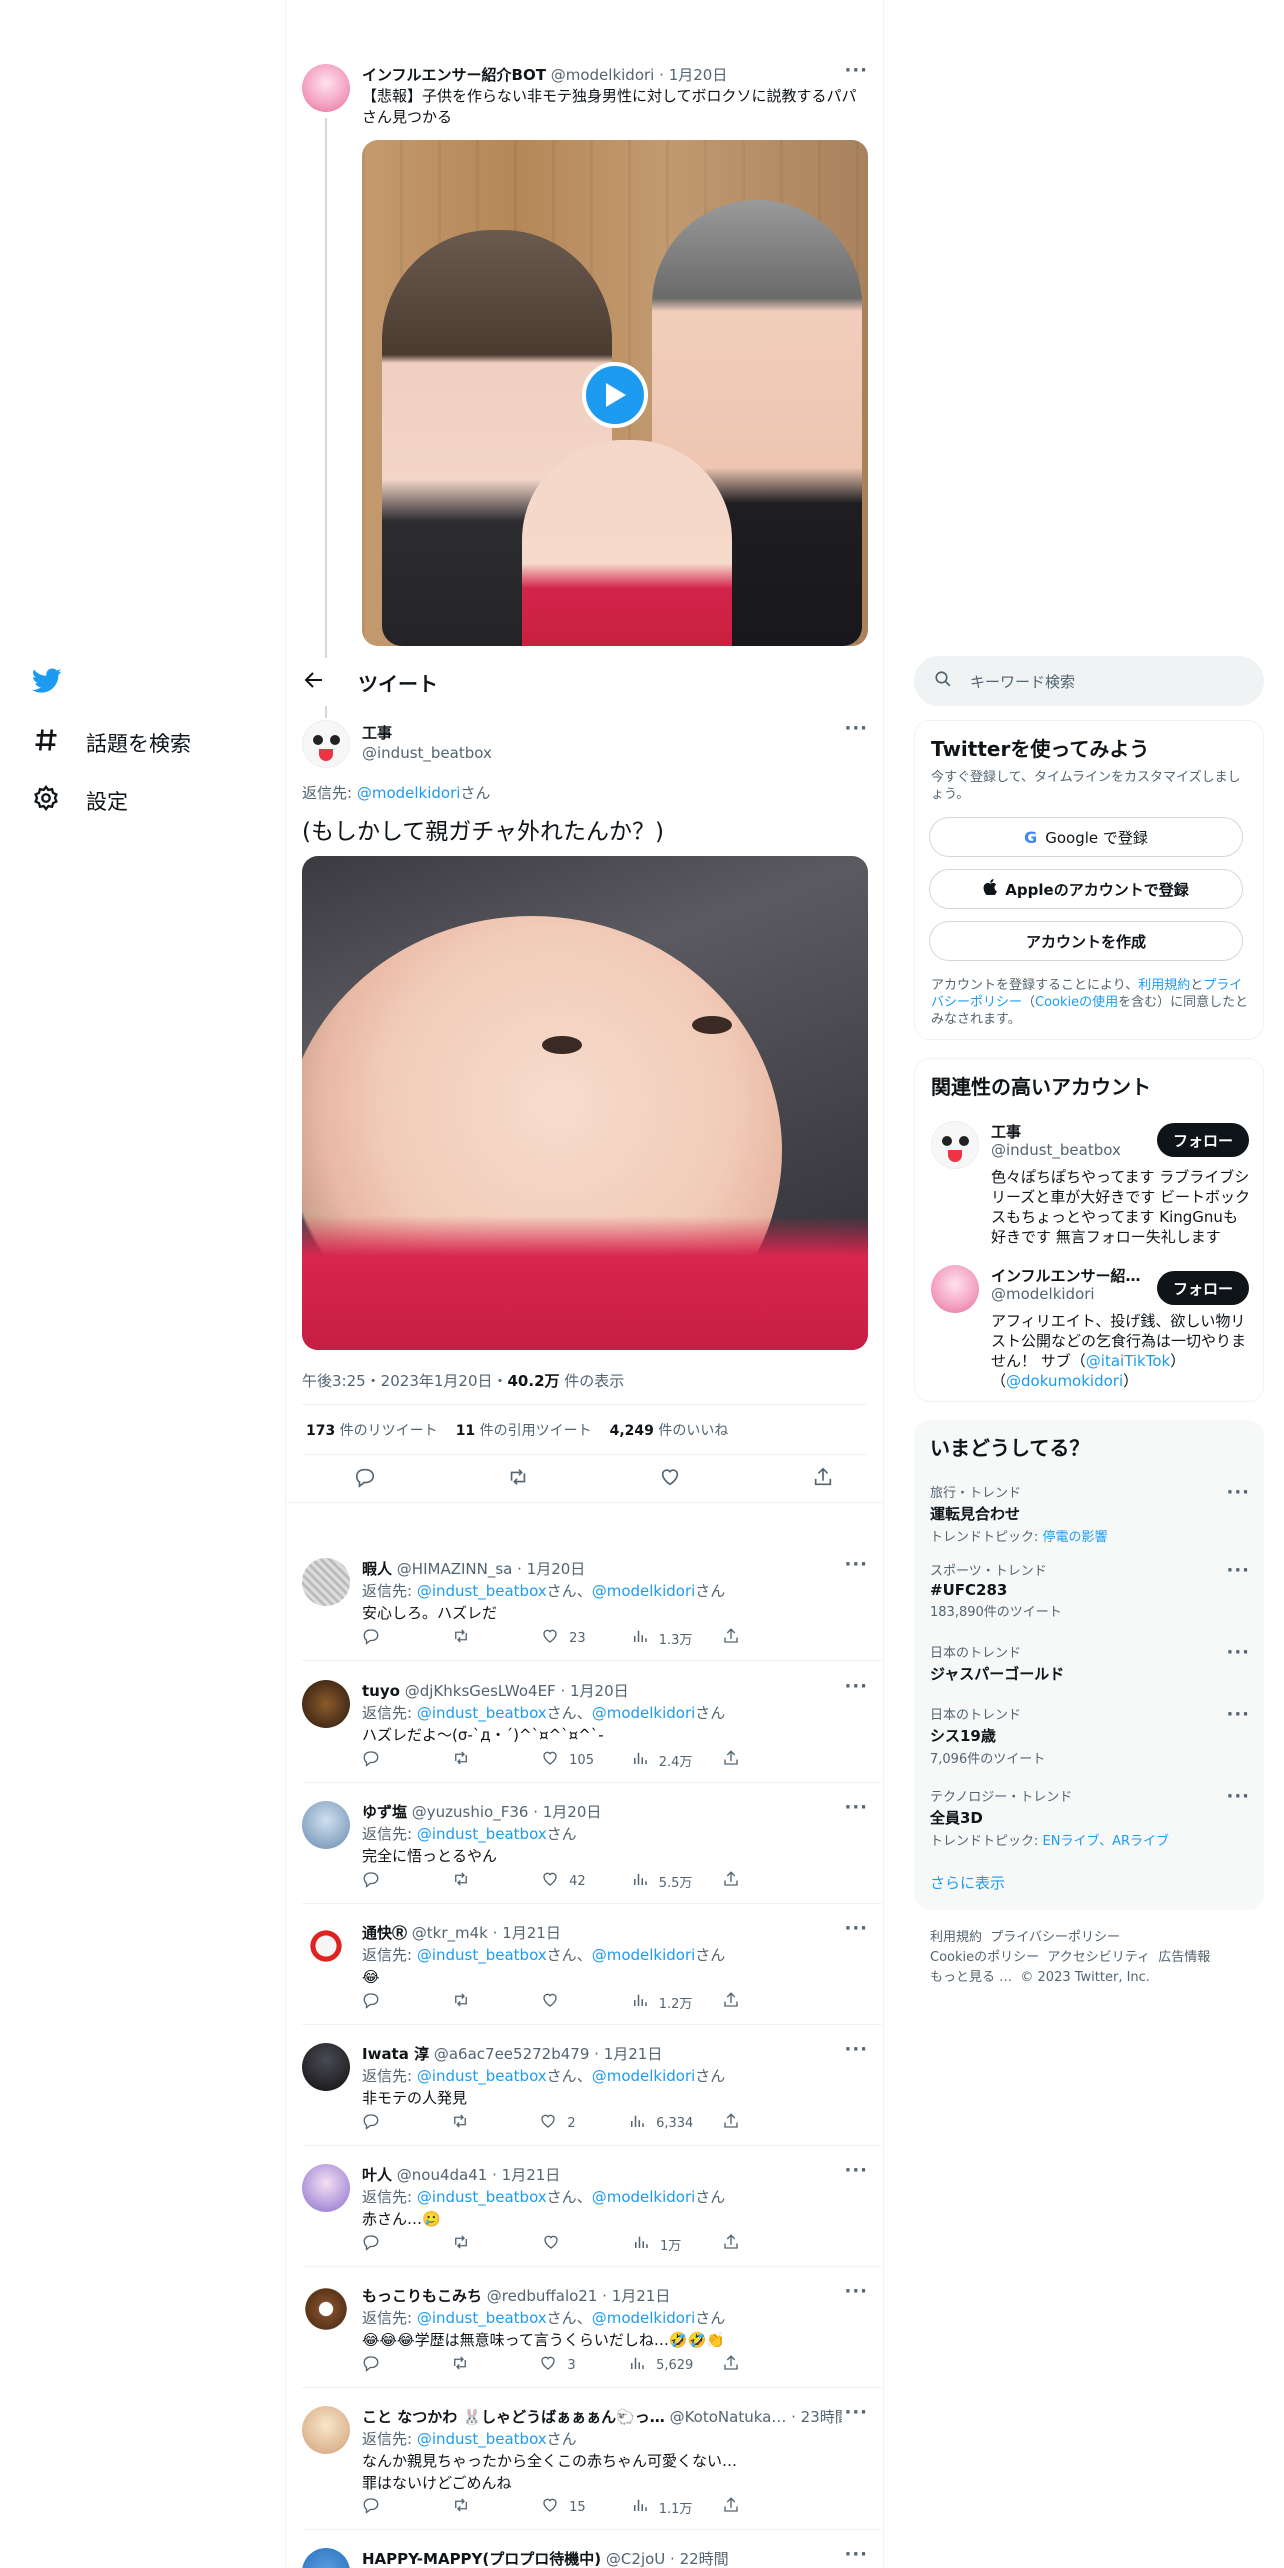  Describe the element at coordinates (1106, 1841) in the screenshot. I see `trend-topic-link: ENライブ、ARライブ` at that location.